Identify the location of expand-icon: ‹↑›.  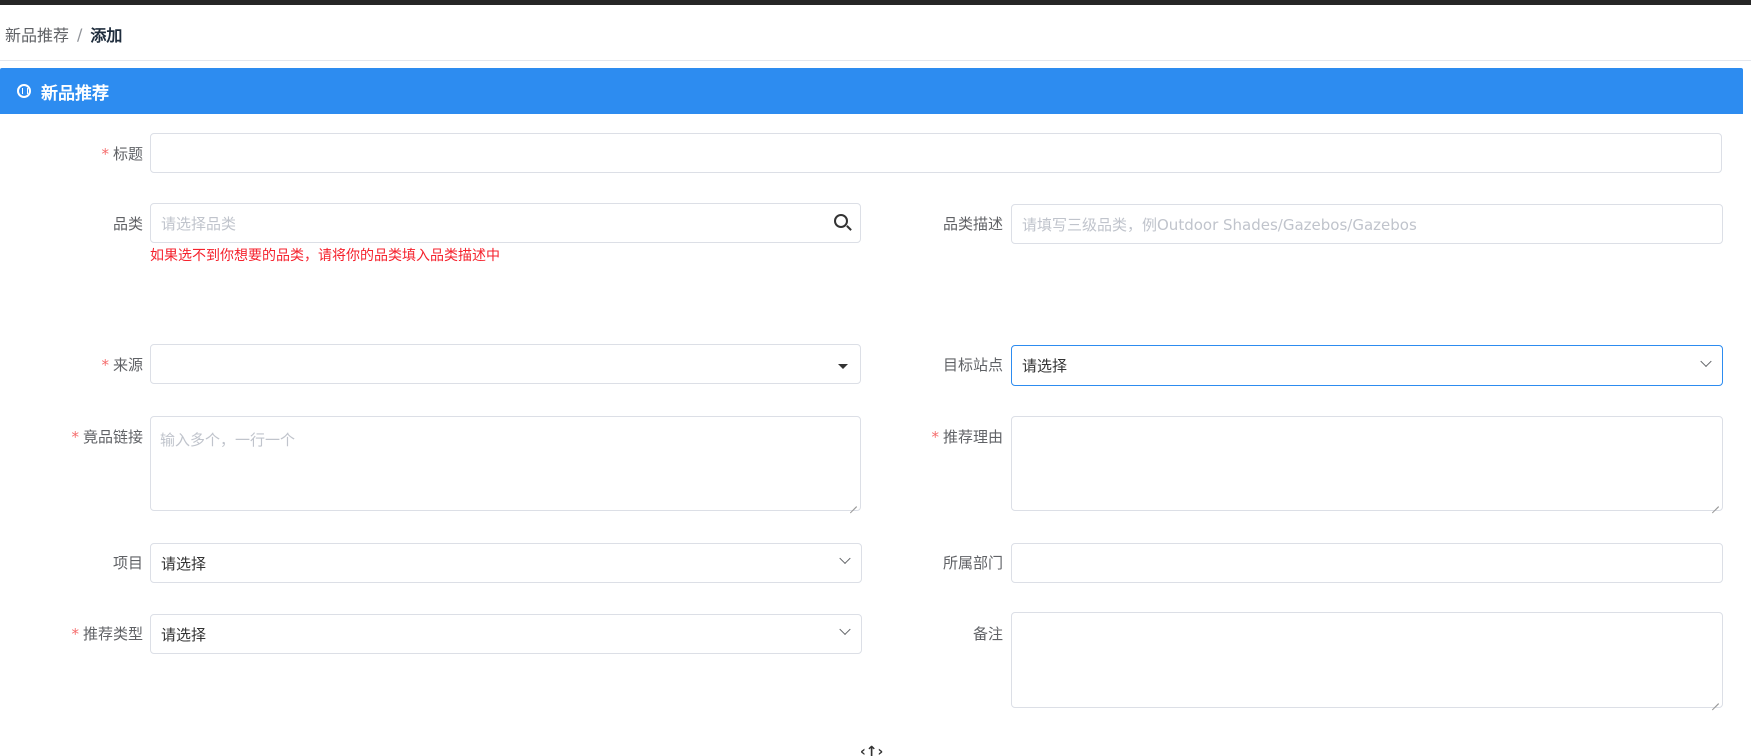
(871, 750).